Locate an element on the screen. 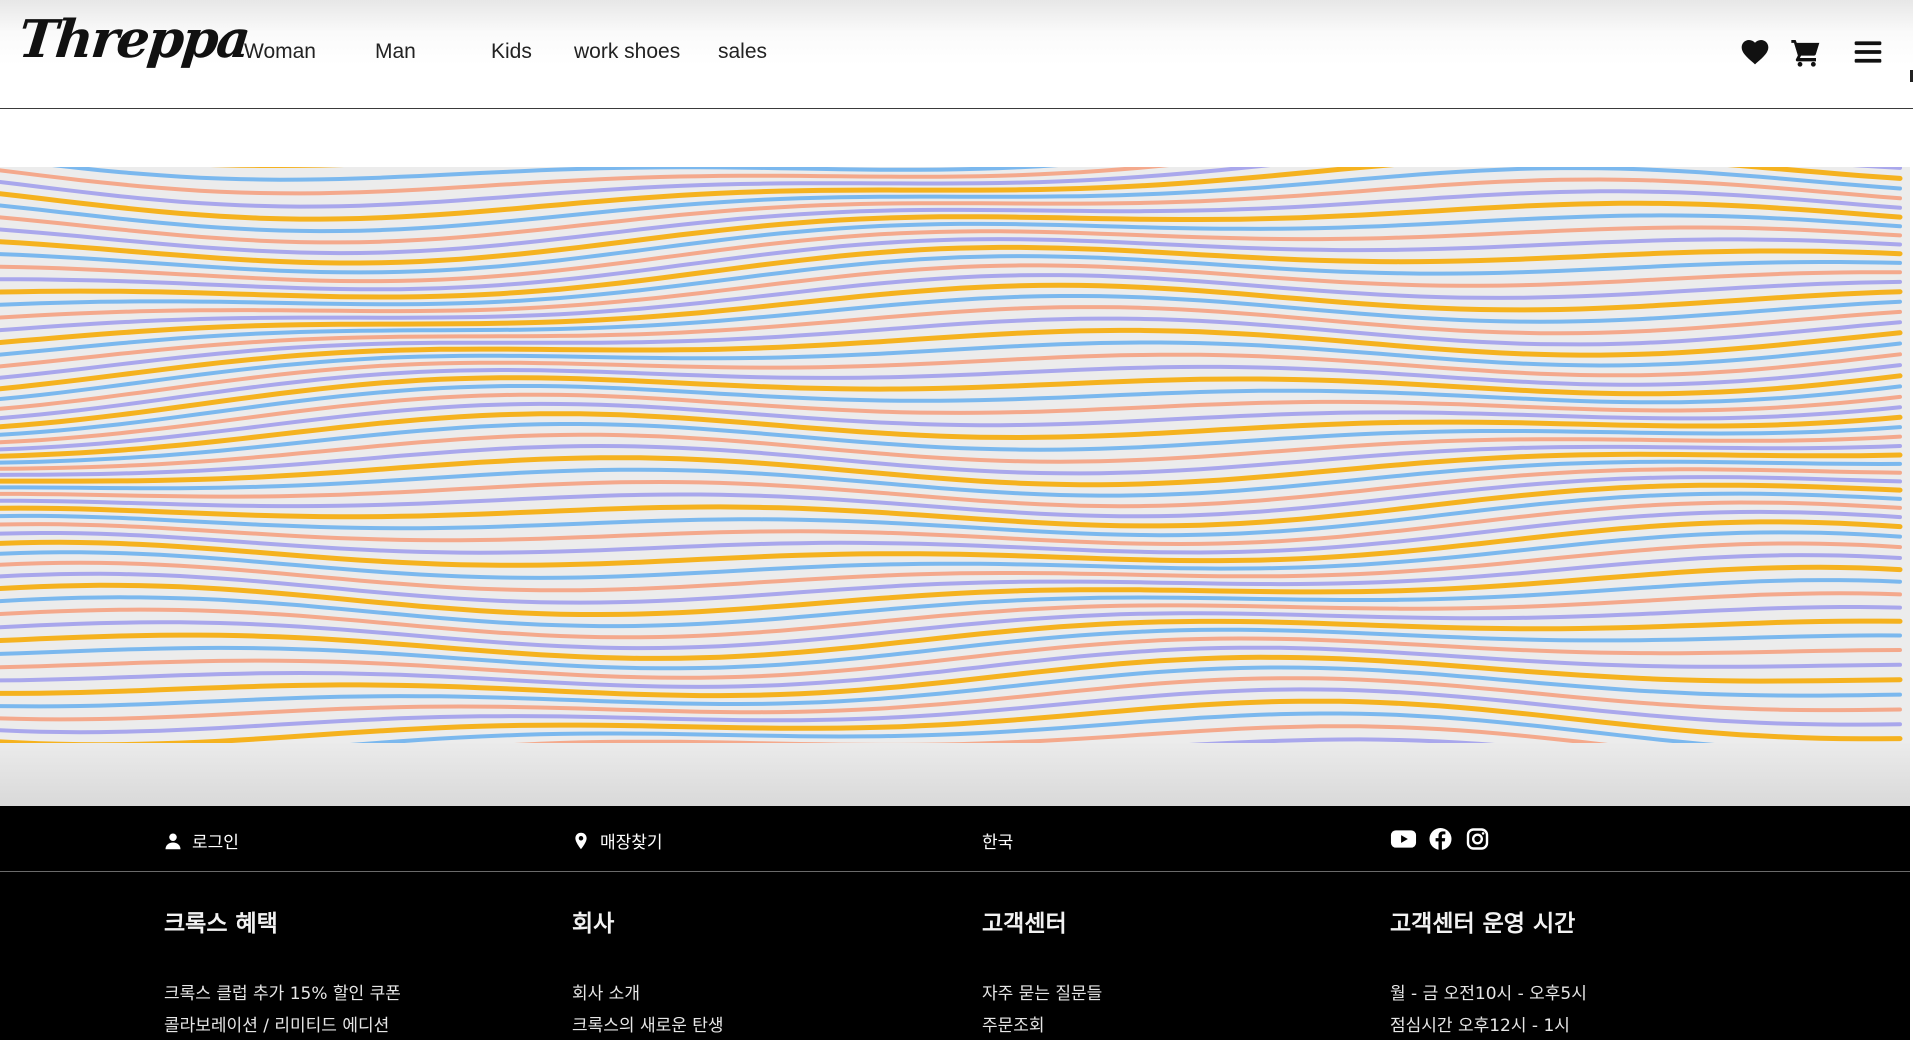 The height and width of the screenshot is (1040, 1913). store-finder-label: 매장찾기 is located at coordinates (631, 843).